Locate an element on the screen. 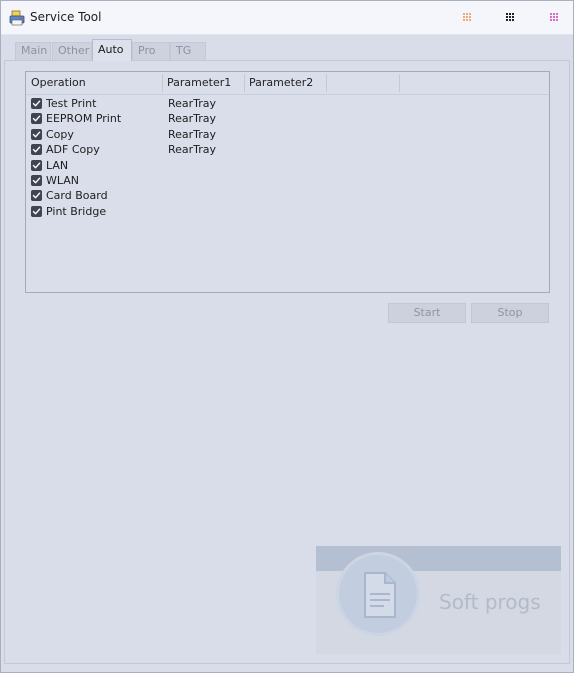 This screenshot has width=576, height=675. list-item: Card Board is located at coordinates (287, 195).